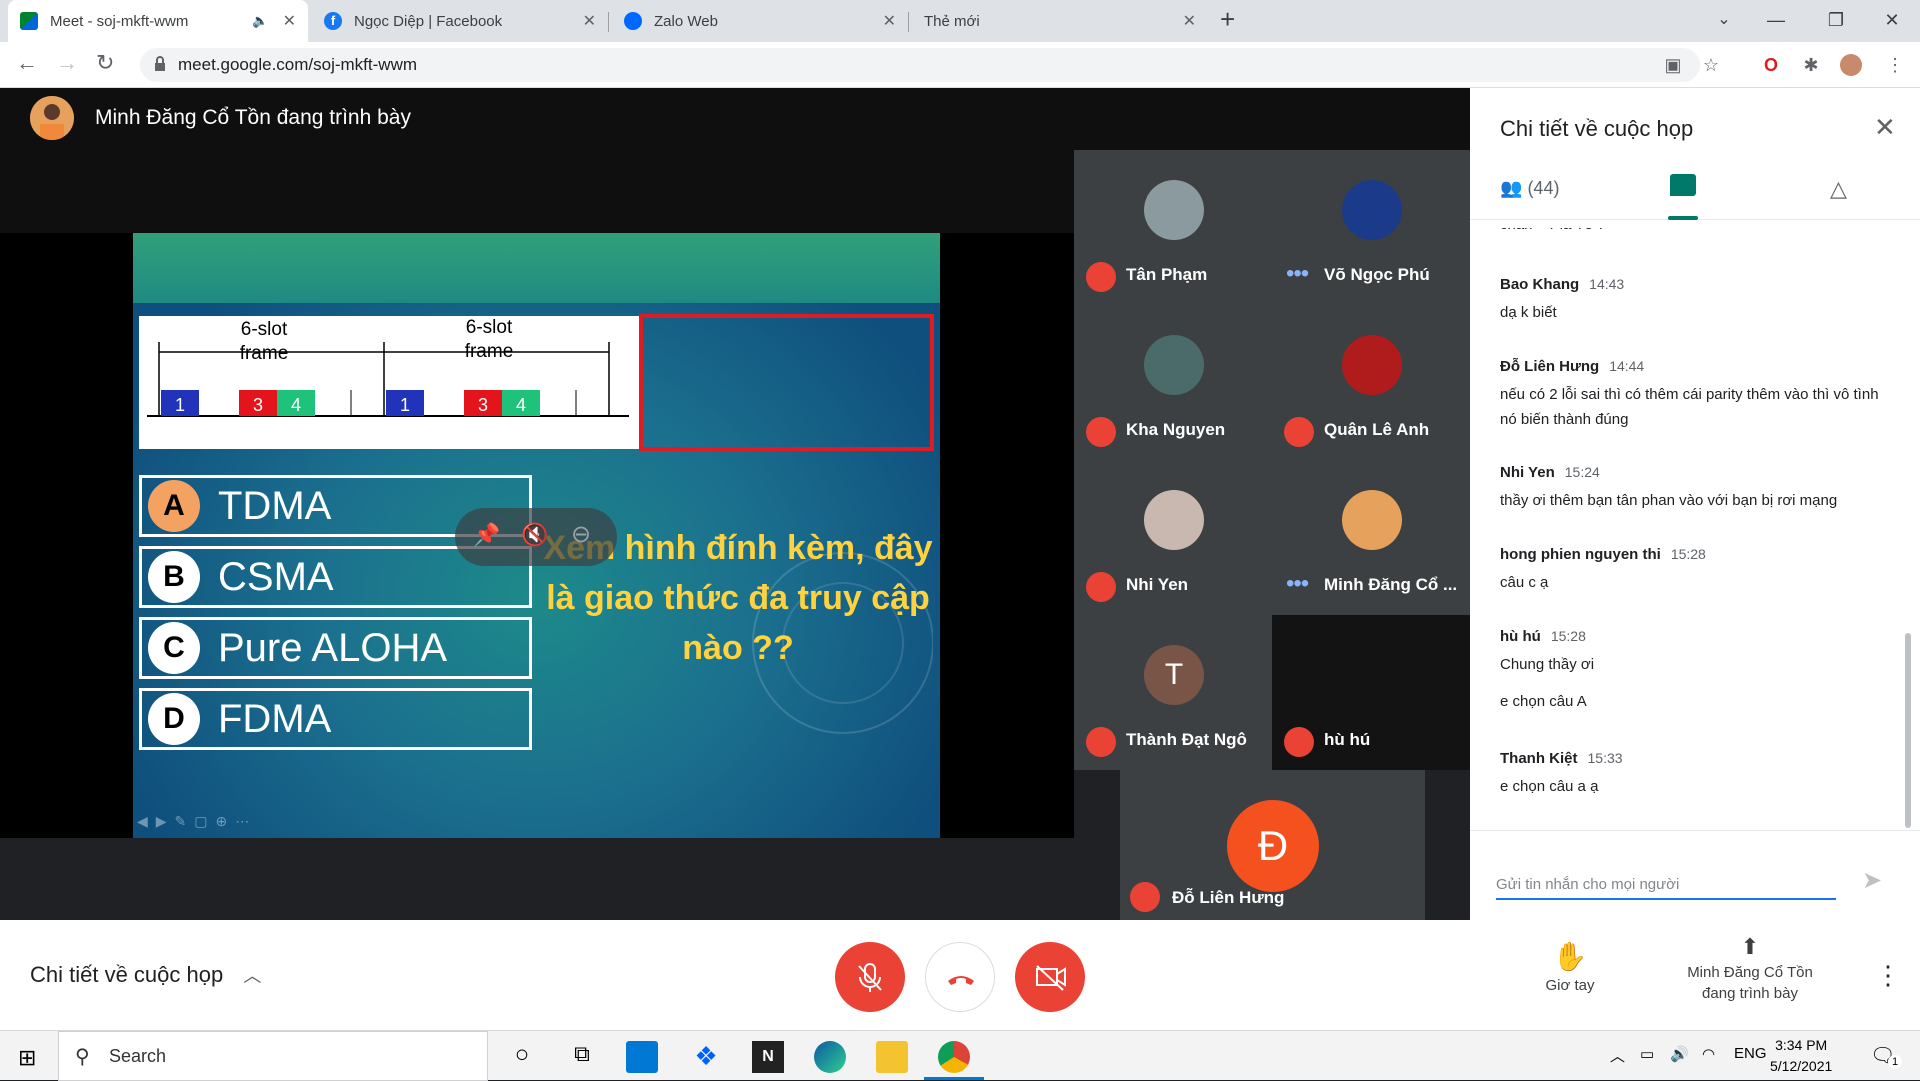  What do you see at coordinates (522, 1057) in the screenshot?
I see `cortana-icon: ○` at bounding box center [522, 1057].